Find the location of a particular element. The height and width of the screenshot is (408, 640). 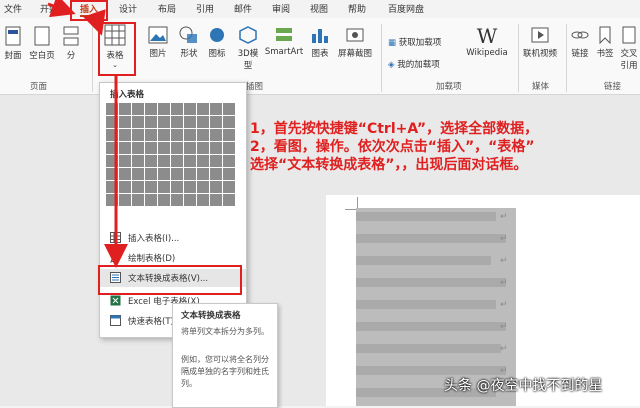

watermark: 头条 @夜空中找不到的星 is located at coordinates (523, 386).